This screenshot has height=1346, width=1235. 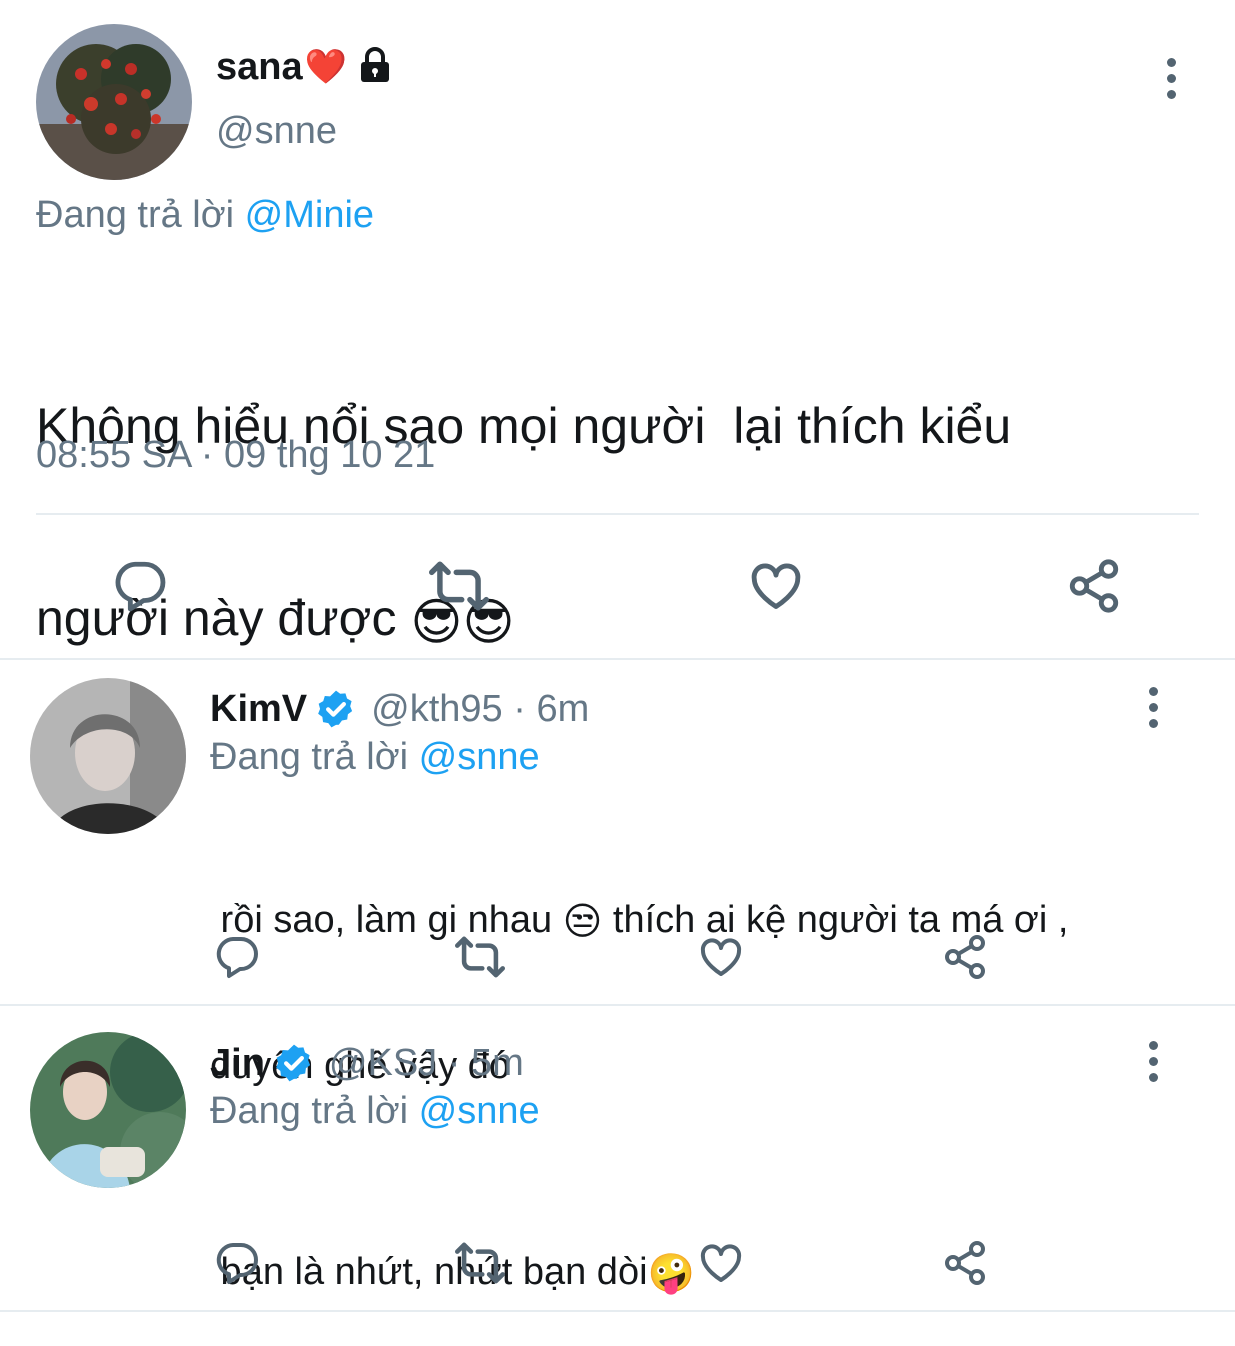 I want to click on handle-time: @kth95 · 6m, so click(x=480, y=709).